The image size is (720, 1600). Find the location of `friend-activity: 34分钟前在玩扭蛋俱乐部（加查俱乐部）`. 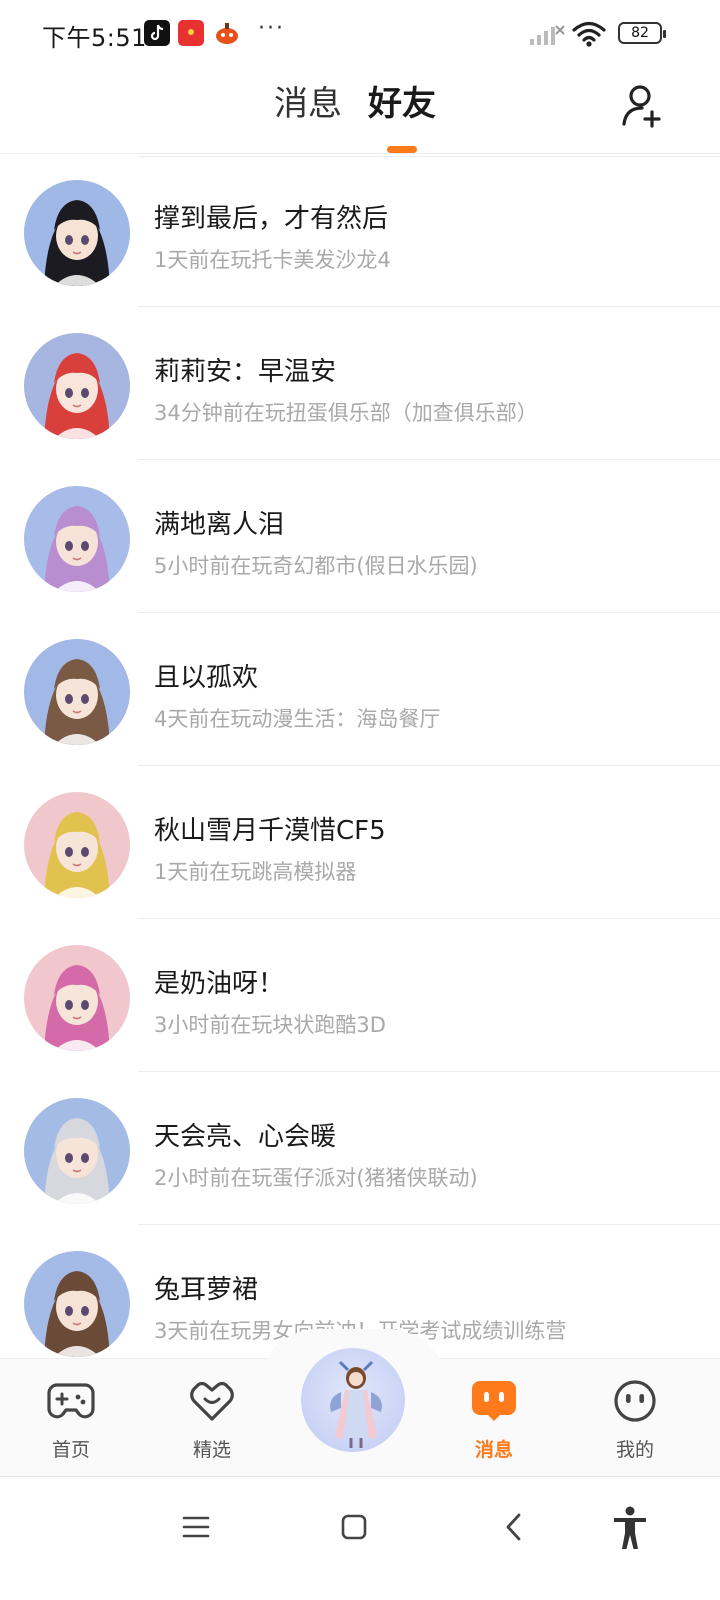

friend-activity: 34分钟前在玩扭蛋俱乐部（加查俱乐部） is located at coordinates (346, 413).